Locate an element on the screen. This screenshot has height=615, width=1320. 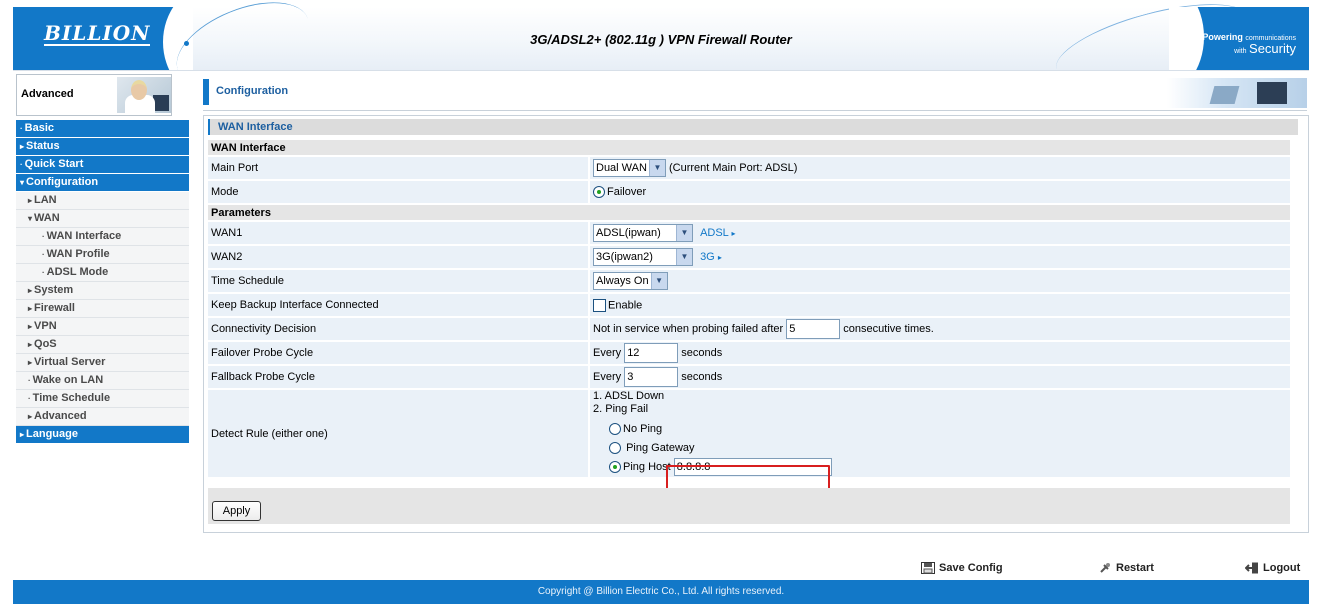
sidebar-item-label: LAN is located at coordinates (45, 200).